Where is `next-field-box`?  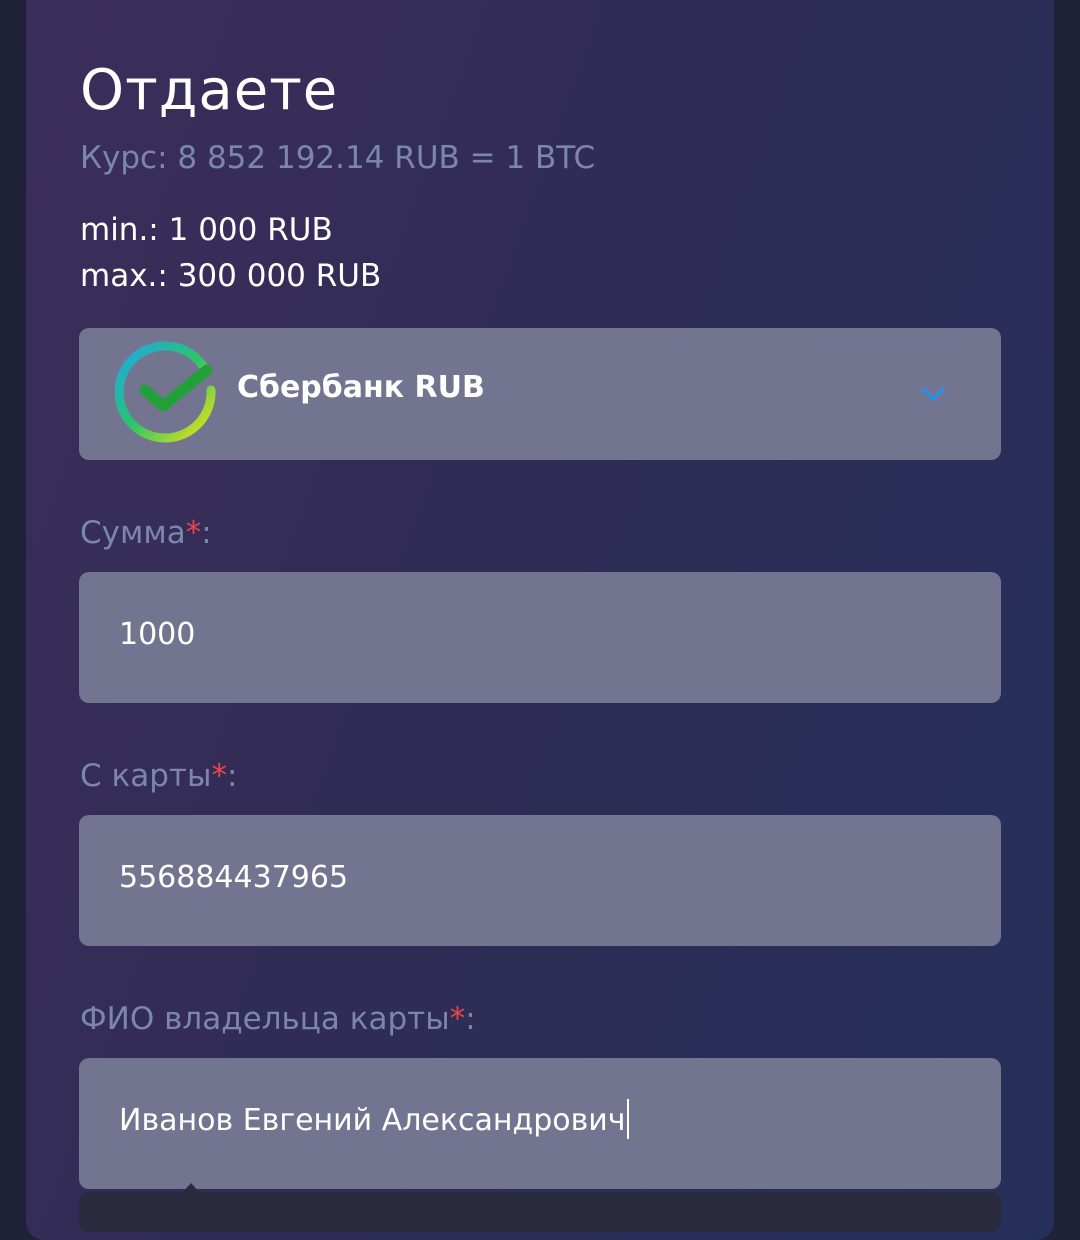 next-field-box is located at coordinates (540, 1212).